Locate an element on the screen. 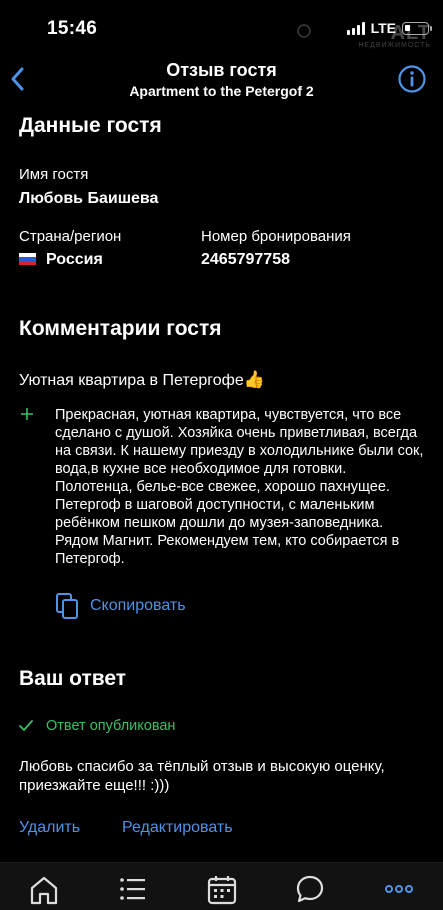  review-title: Уютная квартира в Петергофе👍 is located at coordinates (142, 380).